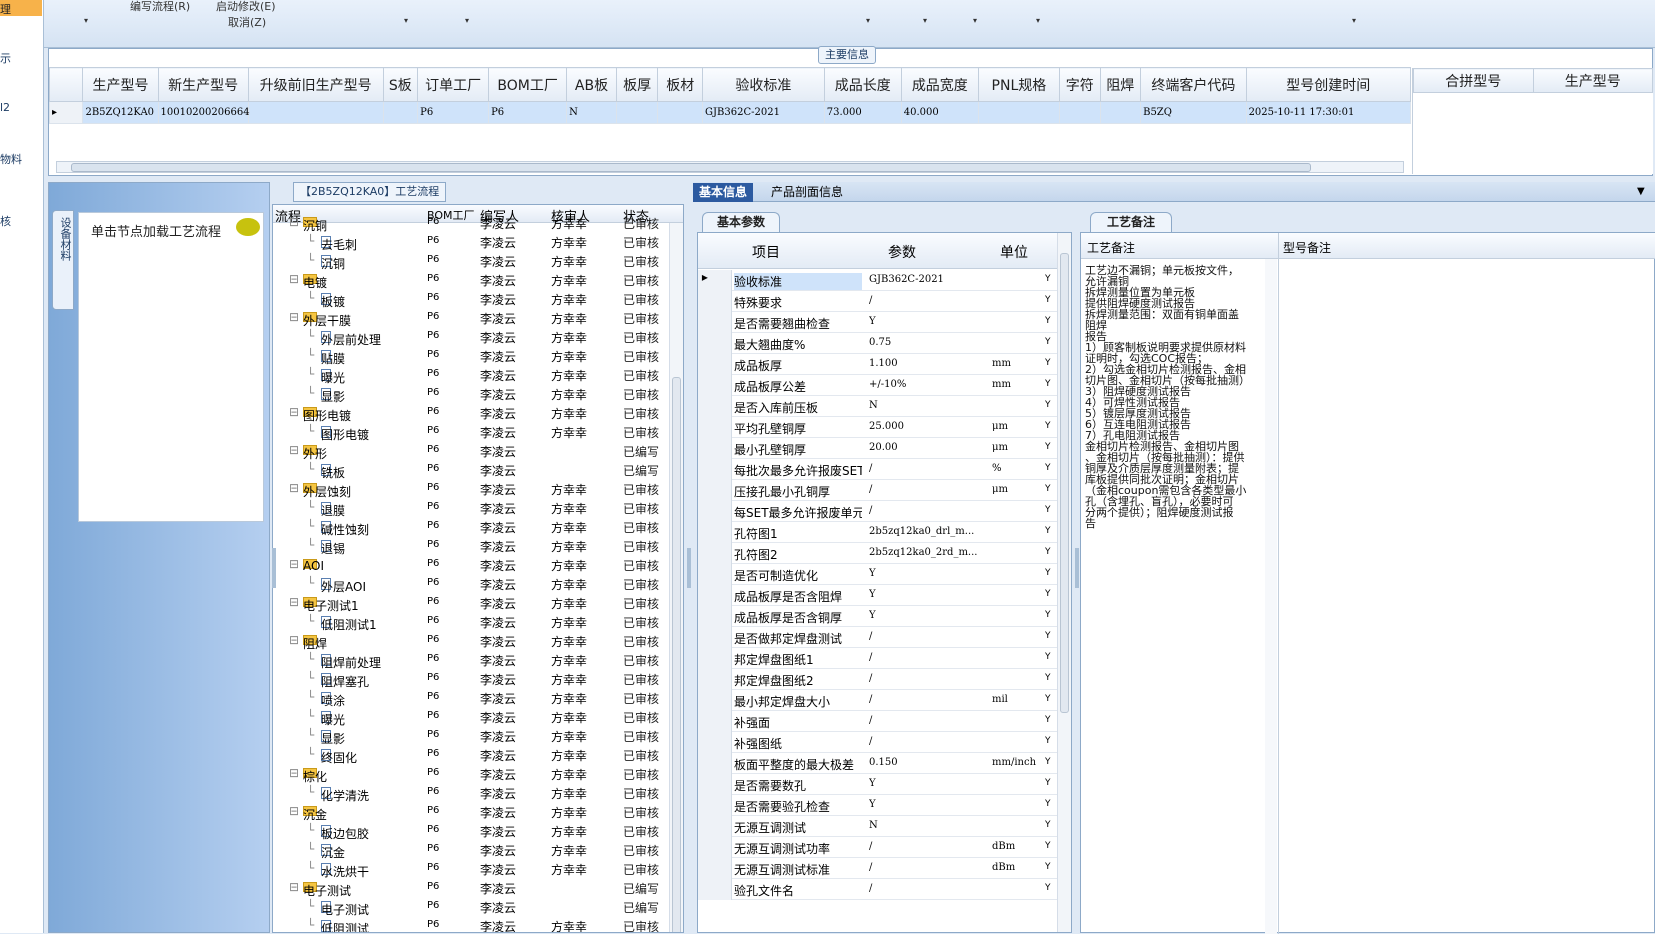 This screenshot has width=1655, height=934. I want to click on col-header: 型号创建时间, so click(1328, 84).